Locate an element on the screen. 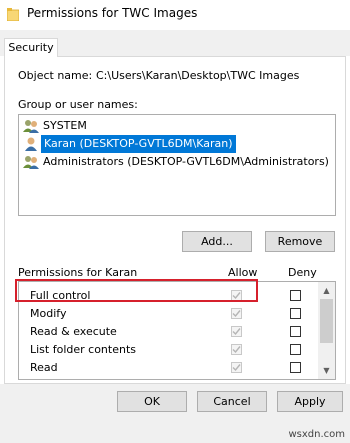 This screenshot has height=443, width=350. permissions-scrollbar: ▲ ▼ is located at coordinates (326, 330).